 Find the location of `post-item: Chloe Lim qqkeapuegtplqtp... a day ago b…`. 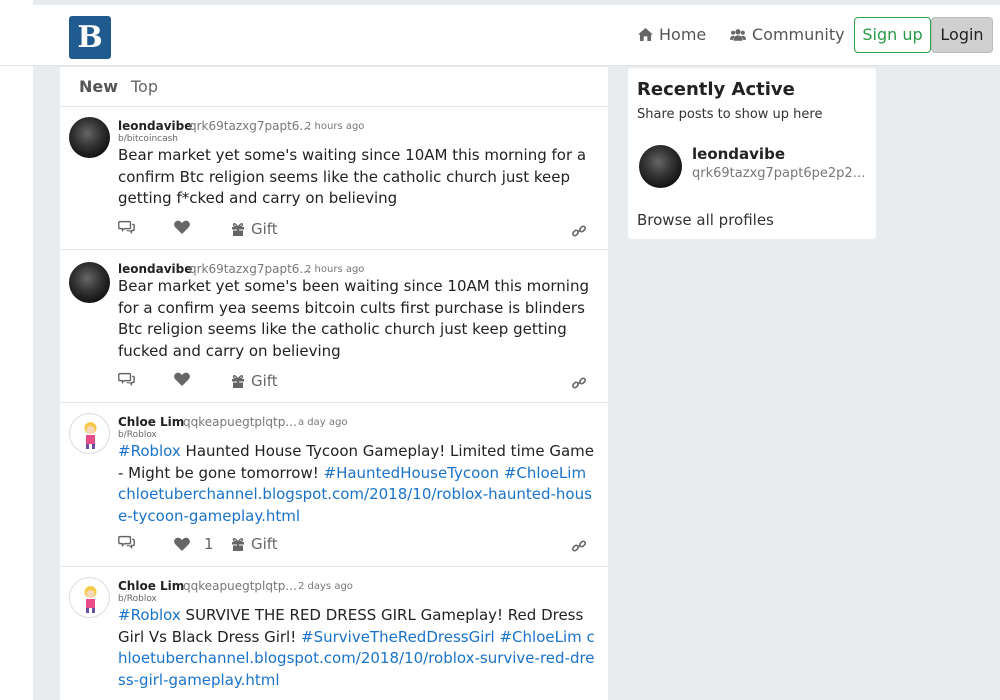

post-item: Chloe Lim qqkeapuegtplqtp... a day ago b… is located at coordinates (334, 485).